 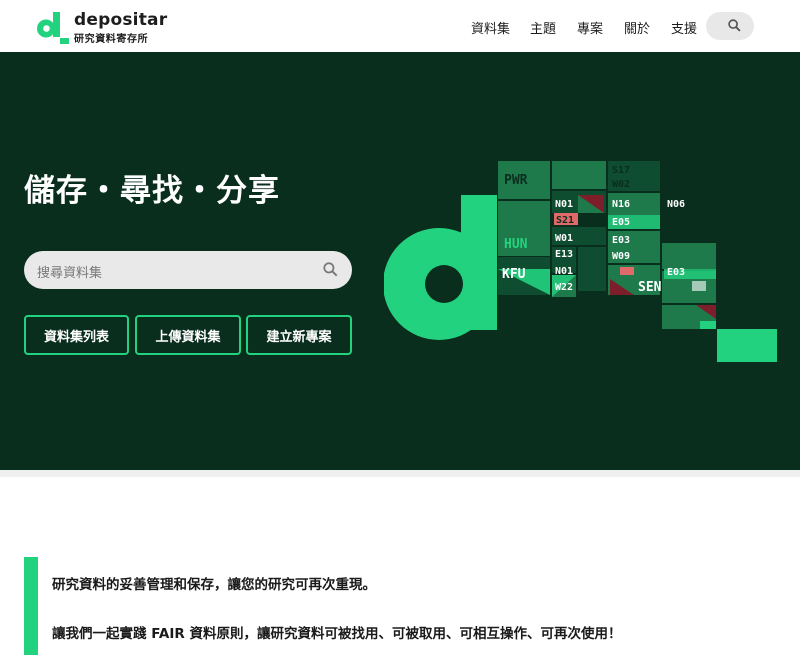 I want to click on site-header: depositar 研究資料寄存所 資料集 主題 專案 關於 支援, so click(x=400, y=26).